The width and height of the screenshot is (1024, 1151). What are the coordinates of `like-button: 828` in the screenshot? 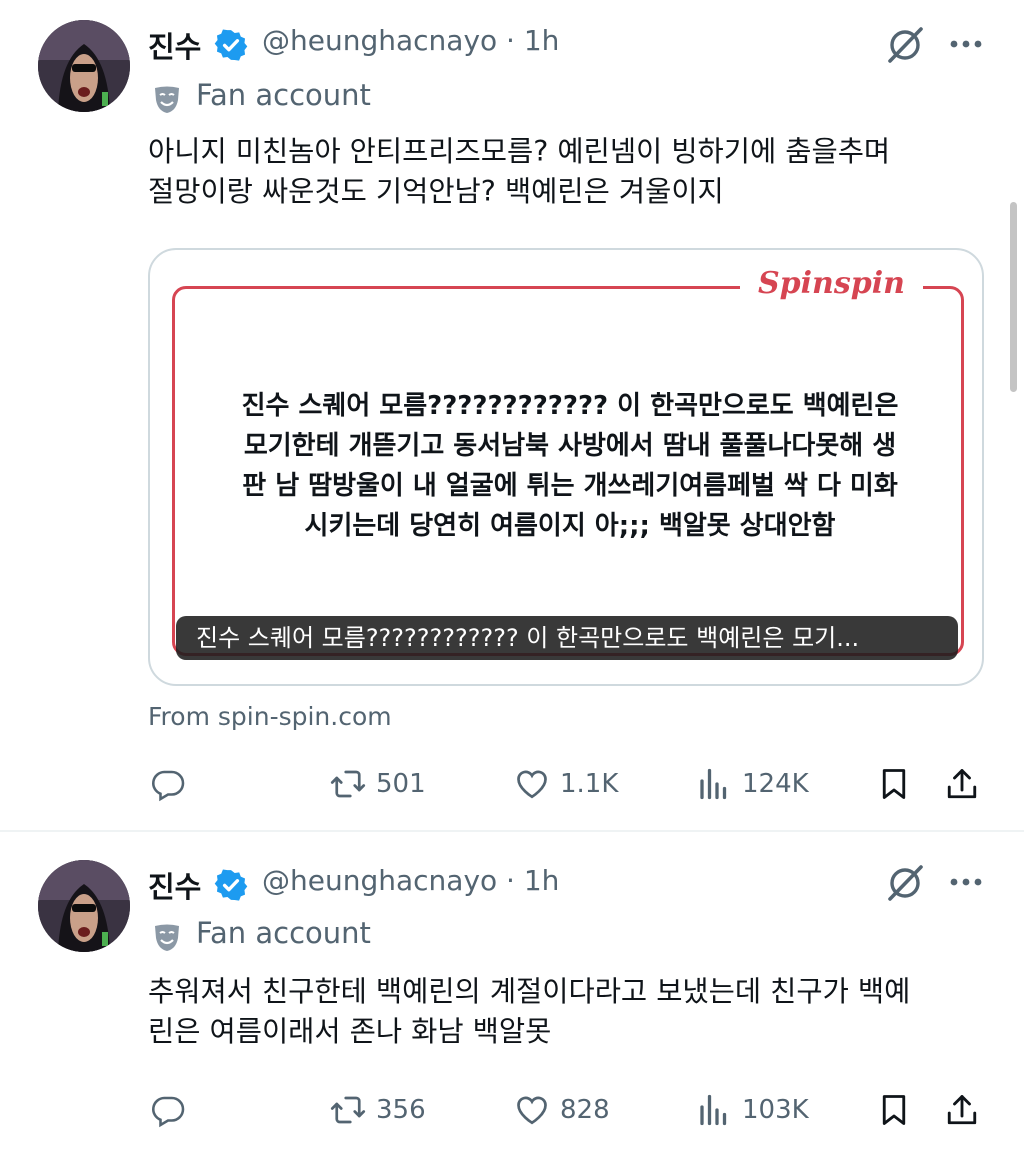 It's located at (562, 1110).